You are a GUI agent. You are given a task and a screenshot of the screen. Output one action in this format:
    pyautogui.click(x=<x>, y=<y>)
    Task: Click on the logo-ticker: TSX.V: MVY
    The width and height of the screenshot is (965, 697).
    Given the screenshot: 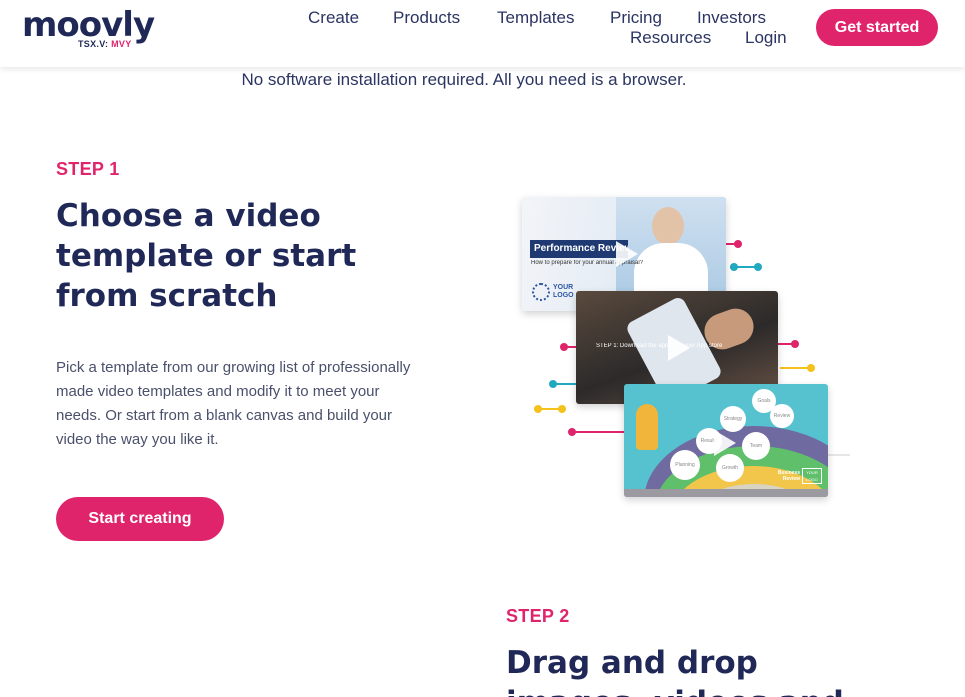 What is the action you would take?
    pyautogui.click(x=105, y=44)
    